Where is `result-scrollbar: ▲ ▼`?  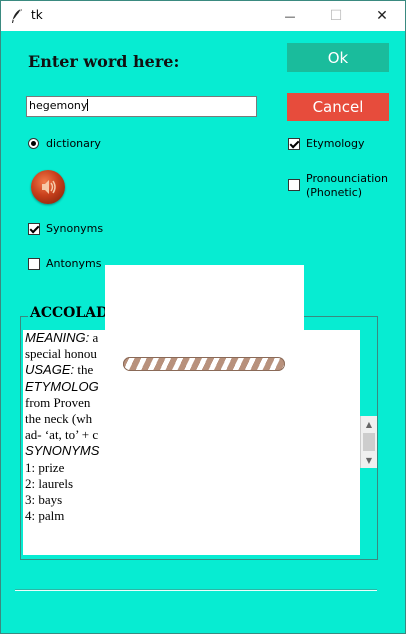 result-scrollbar: ▲ ▼ is located at coordinates (368, 442).